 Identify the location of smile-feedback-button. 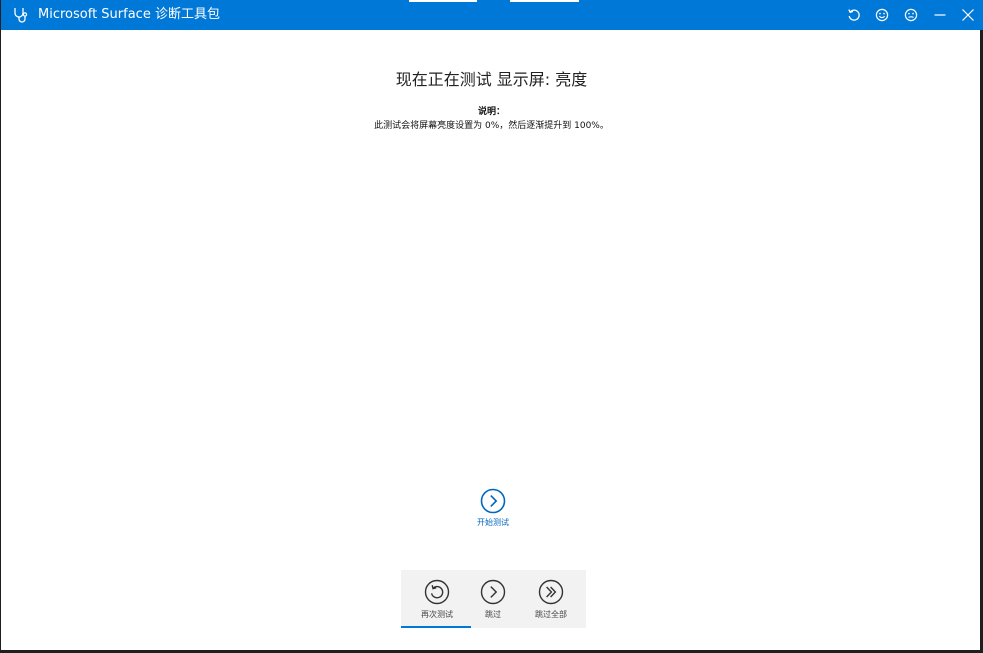
(882, 15).